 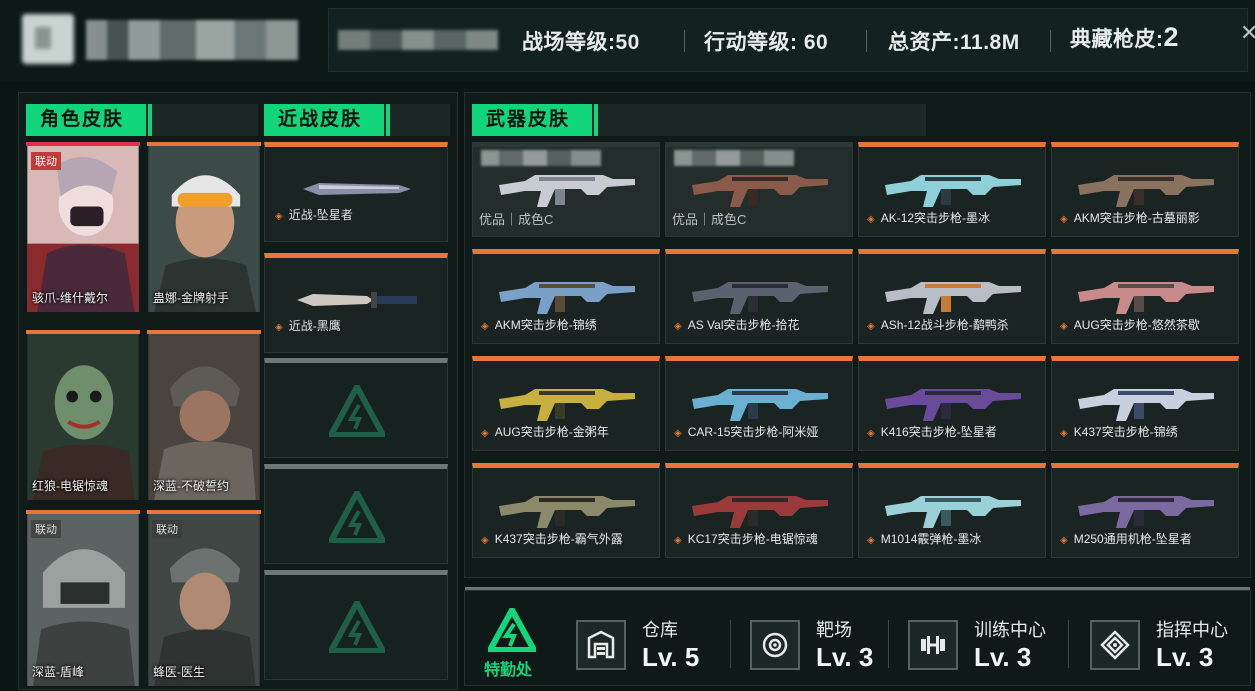 What do you see at coordinates (1136, 325) in the screenshot?
I see `weapon-name-text: AUG突击步枪-悠然茶歇` at bounding box center [1136, 325].